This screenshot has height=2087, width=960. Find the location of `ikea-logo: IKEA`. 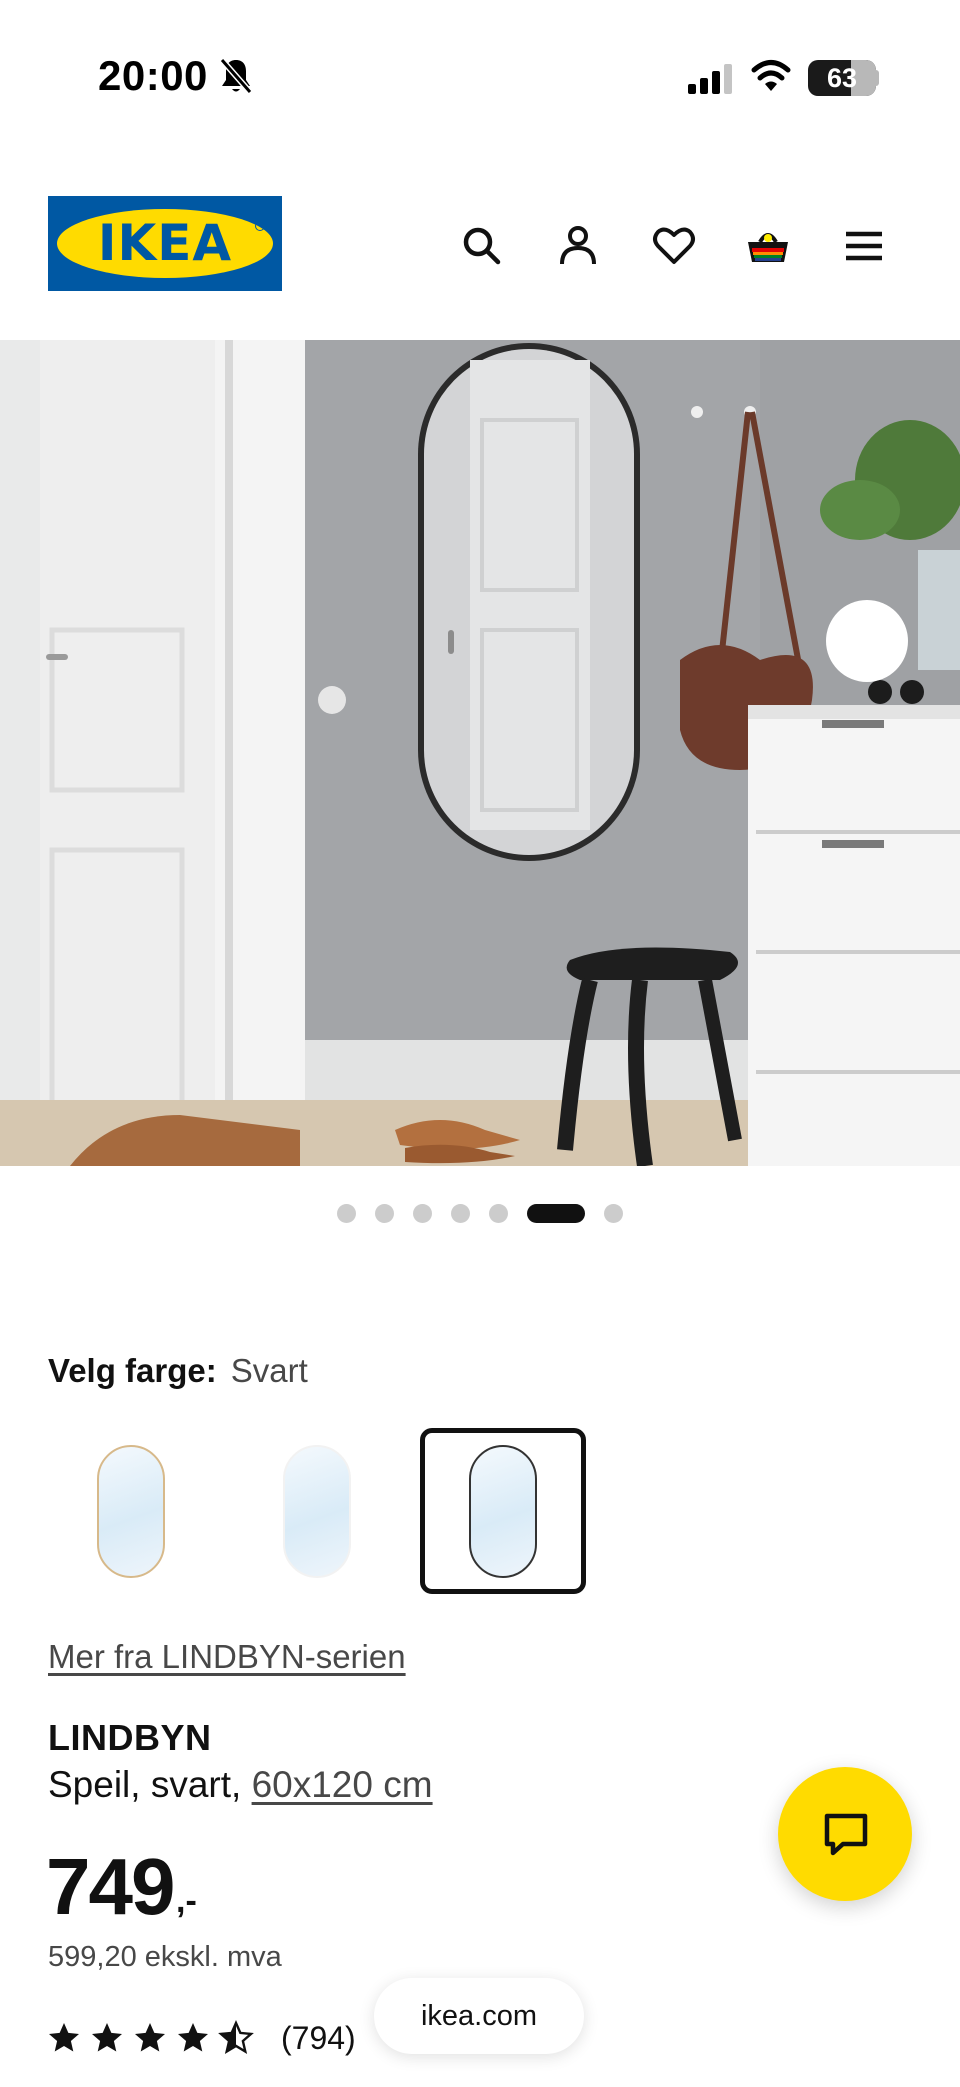

ikea-logo: IKEA is located at coordinates (165, 243).